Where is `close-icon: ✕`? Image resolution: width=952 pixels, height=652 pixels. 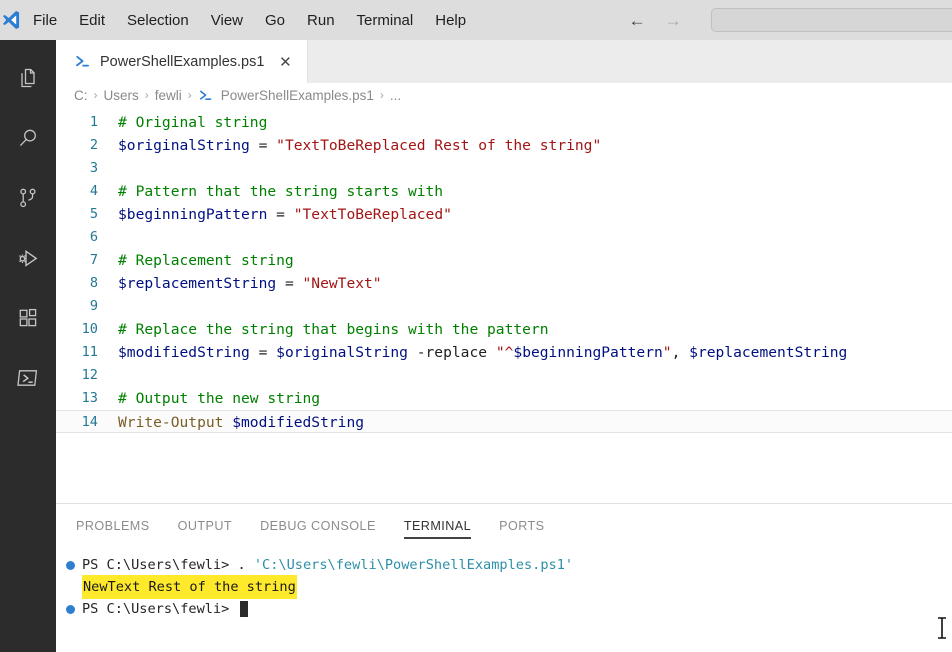 close-icon: ✕ is located at coordinates (285, 62).